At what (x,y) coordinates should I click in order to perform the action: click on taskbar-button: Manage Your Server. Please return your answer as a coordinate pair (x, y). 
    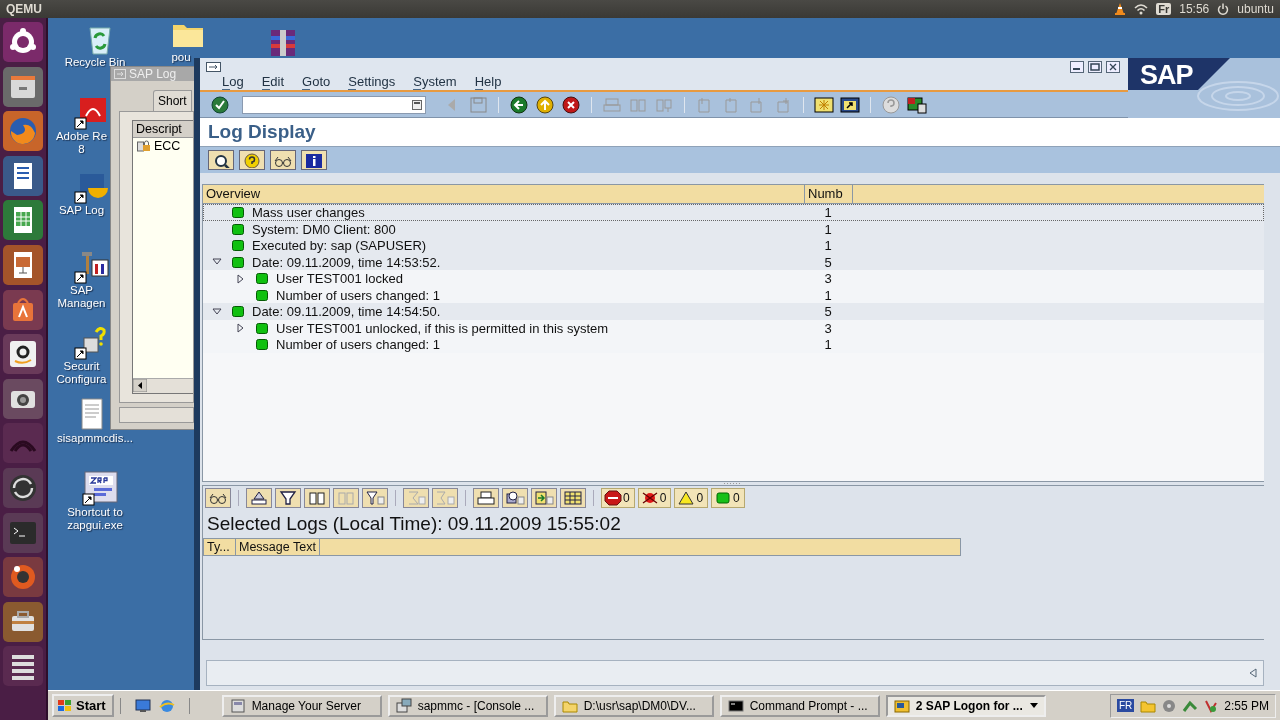
    Looking at the image, I should click on (301, 705).